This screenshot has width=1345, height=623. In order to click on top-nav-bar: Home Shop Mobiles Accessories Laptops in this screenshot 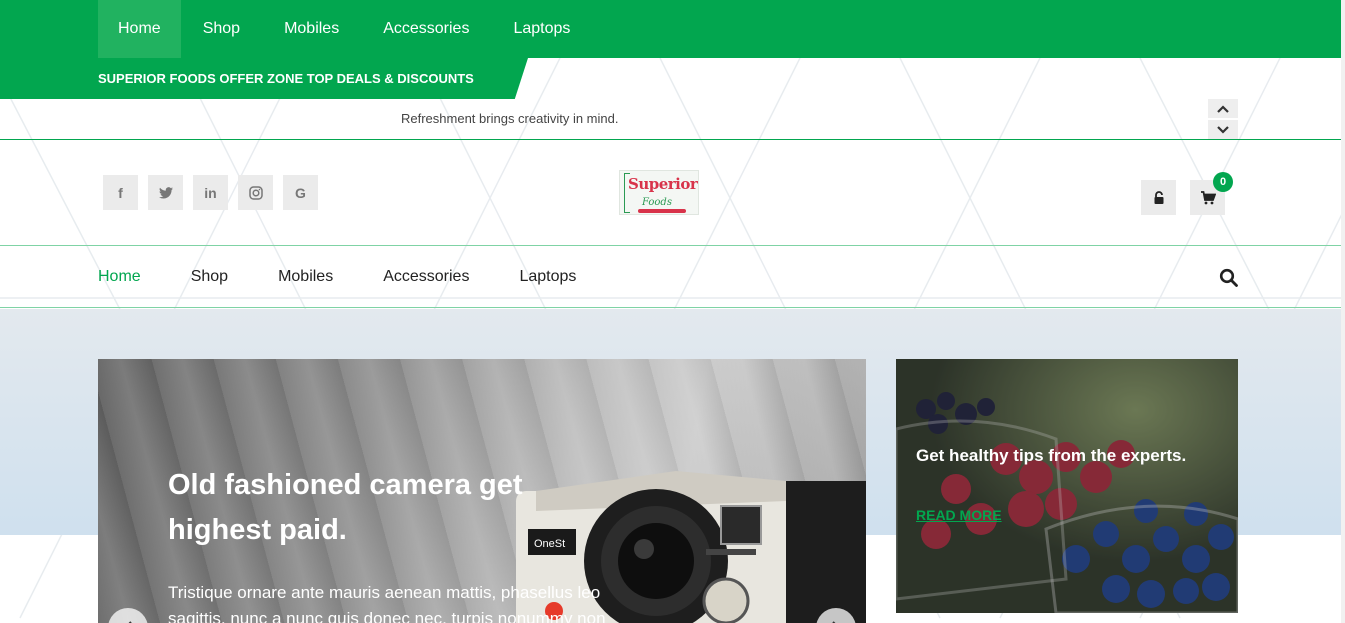, I will do `click(670, 29)`.